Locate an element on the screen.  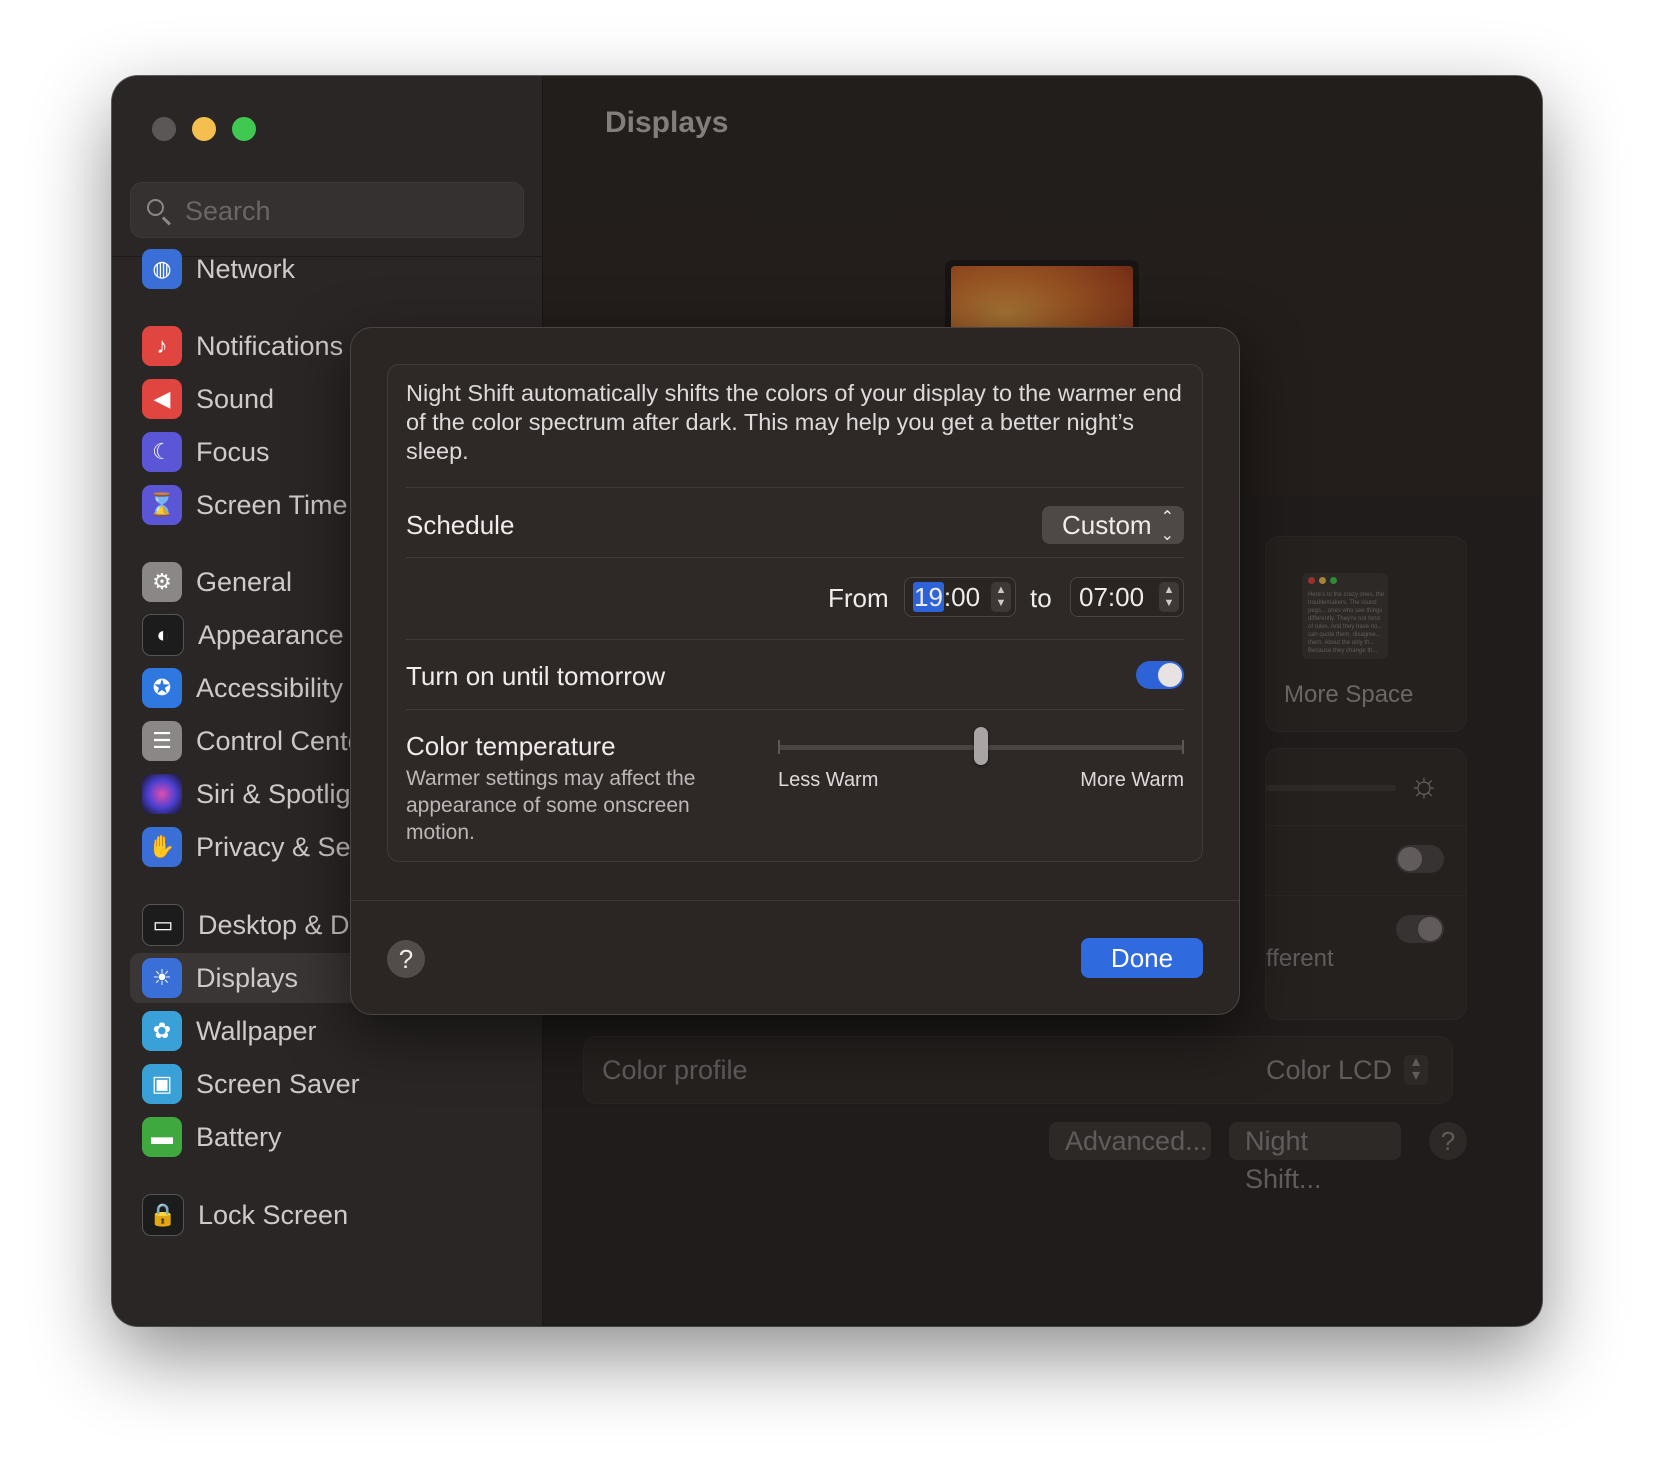
battery-icon: ▬ is located at coordinates (162, 1137).